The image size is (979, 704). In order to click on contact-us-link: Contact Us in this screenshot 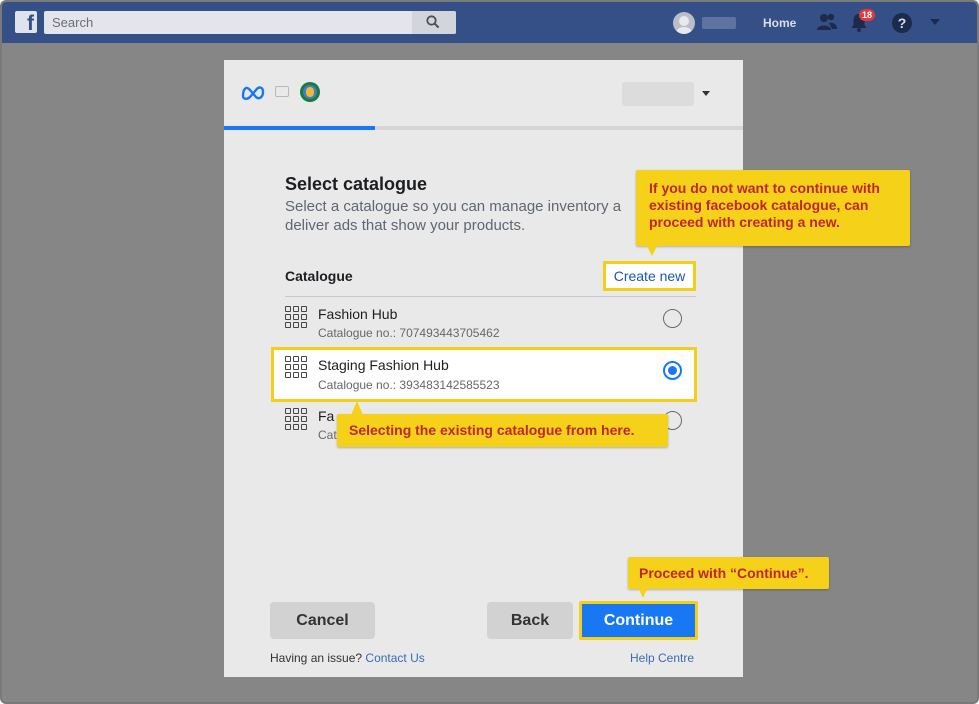, I will do `click(394, 658)`.